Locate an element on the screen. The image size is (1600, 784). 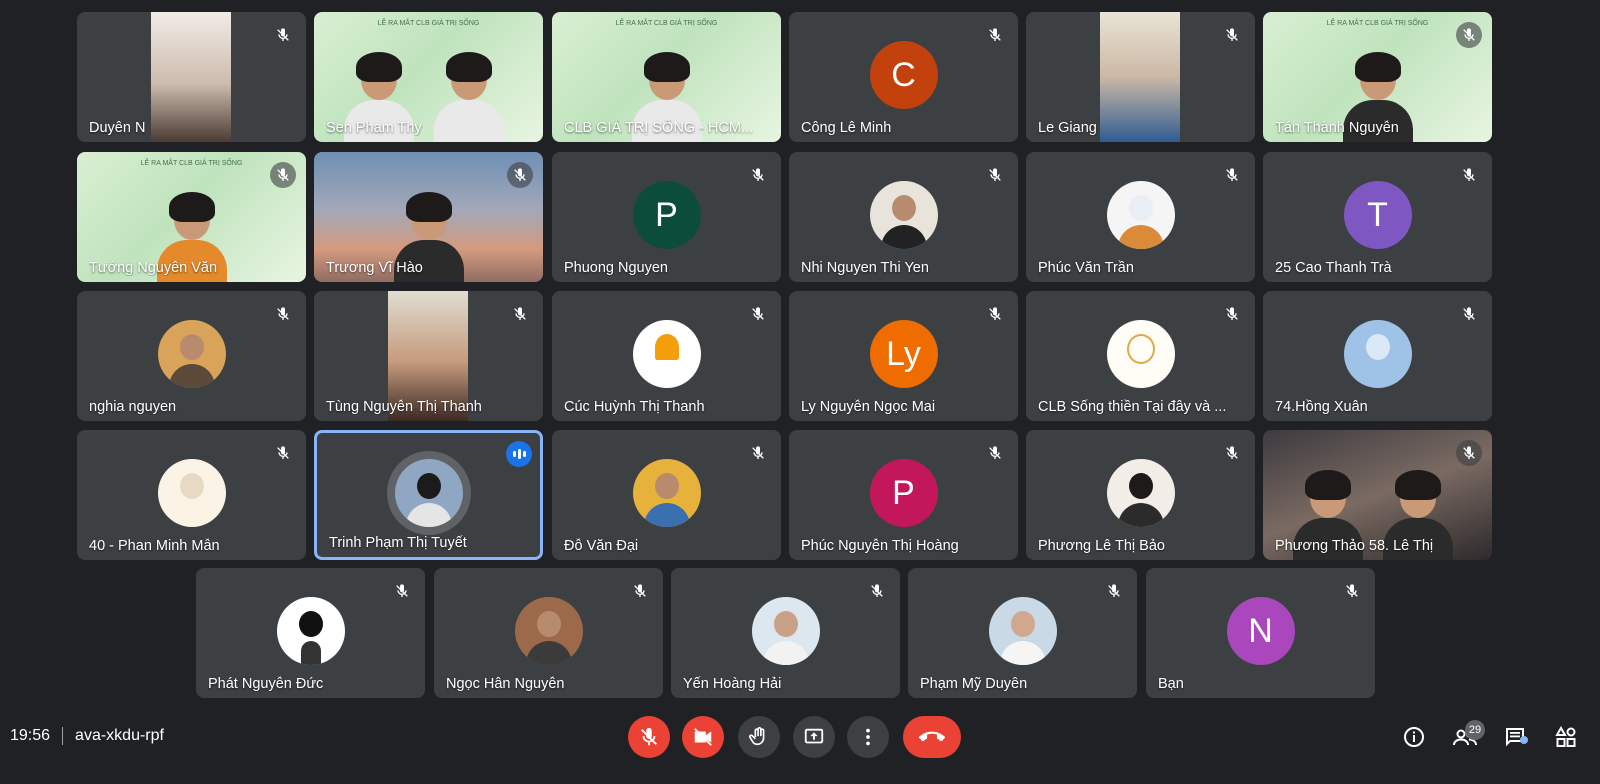
participant-name: 25 Cao Thanh Trà is located at coordinates (1333, 268).